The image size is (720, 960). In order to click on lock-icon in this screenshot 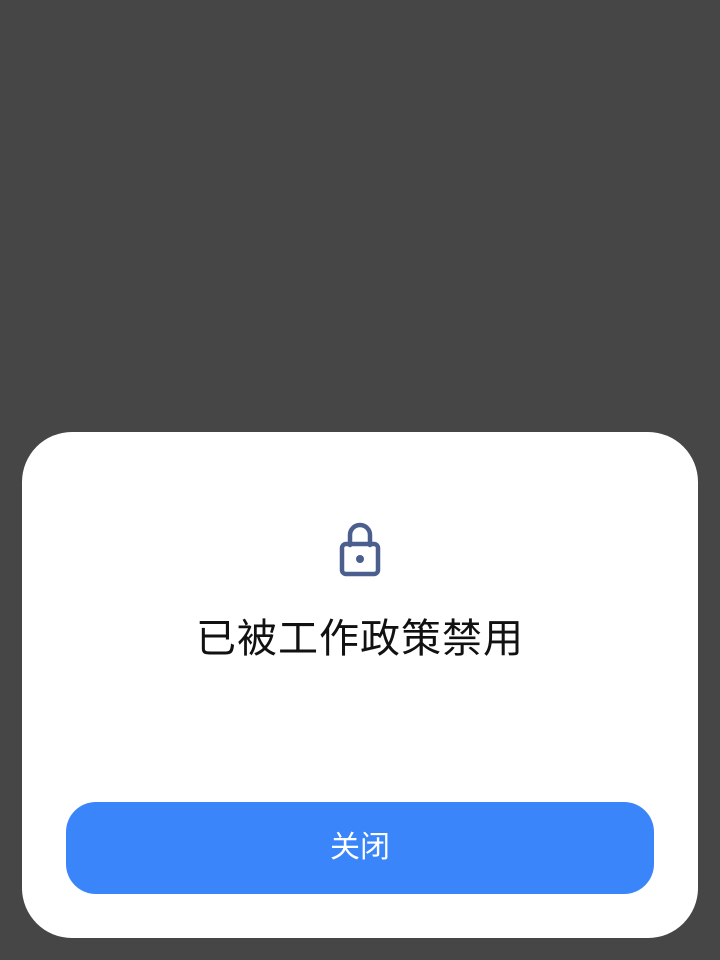, I will do `click(360, 549)`.